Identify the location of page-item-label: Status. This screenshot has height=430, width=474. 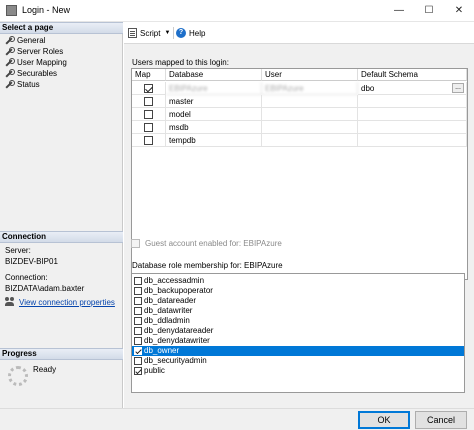
(28, 84).